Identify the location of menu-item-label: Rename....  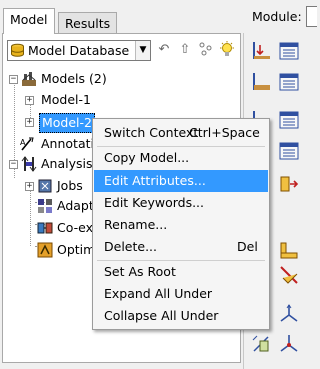
(136, 224).